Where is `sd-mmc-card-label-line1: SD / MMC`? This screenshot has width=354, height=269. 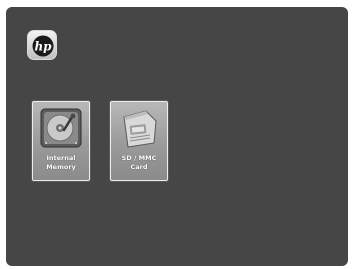 sd-mmc-card-label-line1: SD / MMC is located at coordinates (139, 158).